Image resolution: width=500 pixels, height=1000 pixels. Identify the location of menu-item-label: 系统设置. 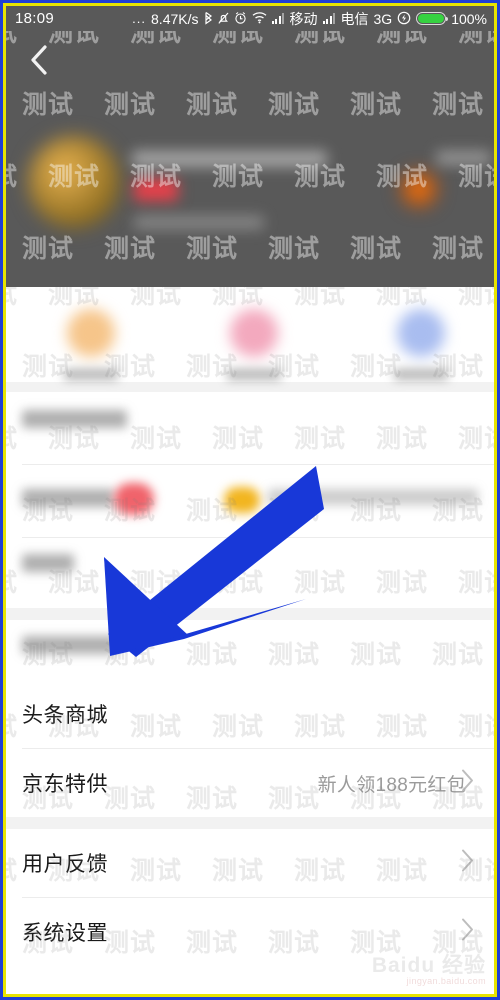
(65, 933).